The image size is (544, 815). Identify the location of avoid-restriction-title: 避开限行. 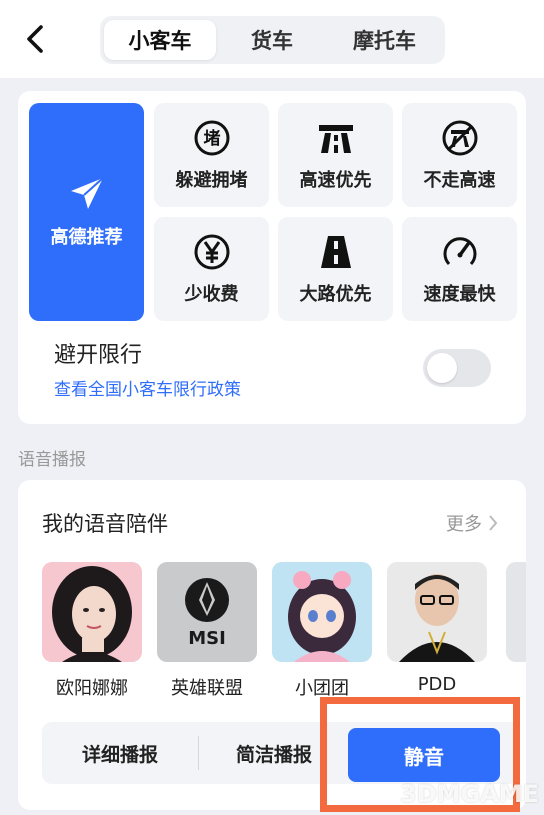
(98, 355).